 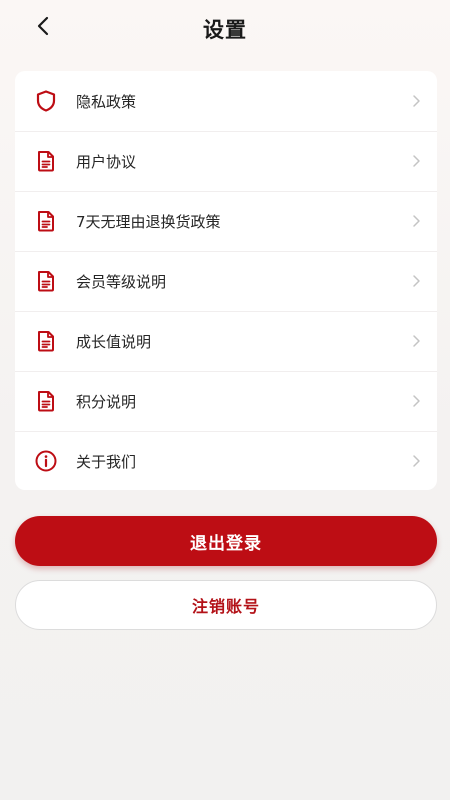 What do you see at coordinates (121, 281) in the screenshot?
I see `menu-item-label: 会员等级说明` at bounding box center [121, 281].